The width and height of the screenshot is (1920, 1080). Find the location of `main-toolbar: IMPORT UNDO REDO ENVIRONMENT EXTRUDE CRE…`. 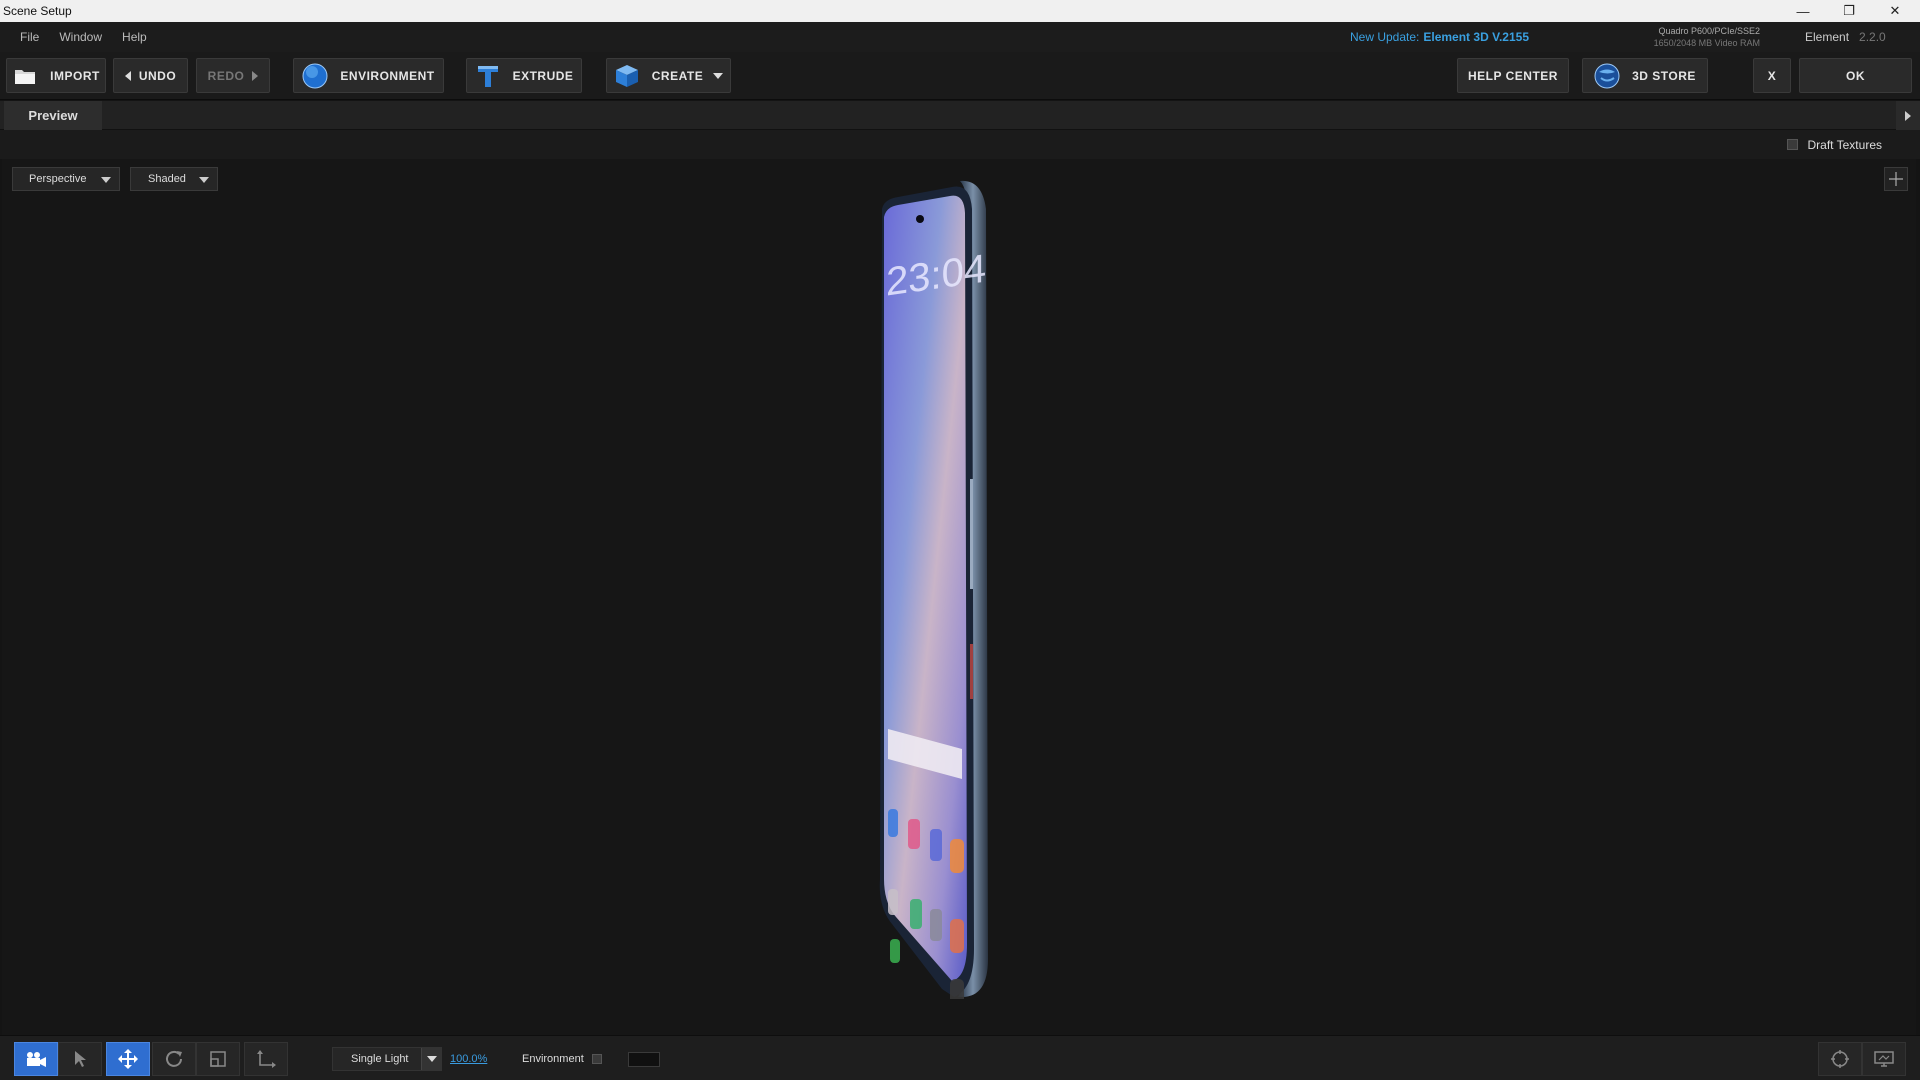

main-toolbar: IMPORT UNDO REDO ENVIRONMENT EXTRUDE CRE… is located at coordinates (960, 76).